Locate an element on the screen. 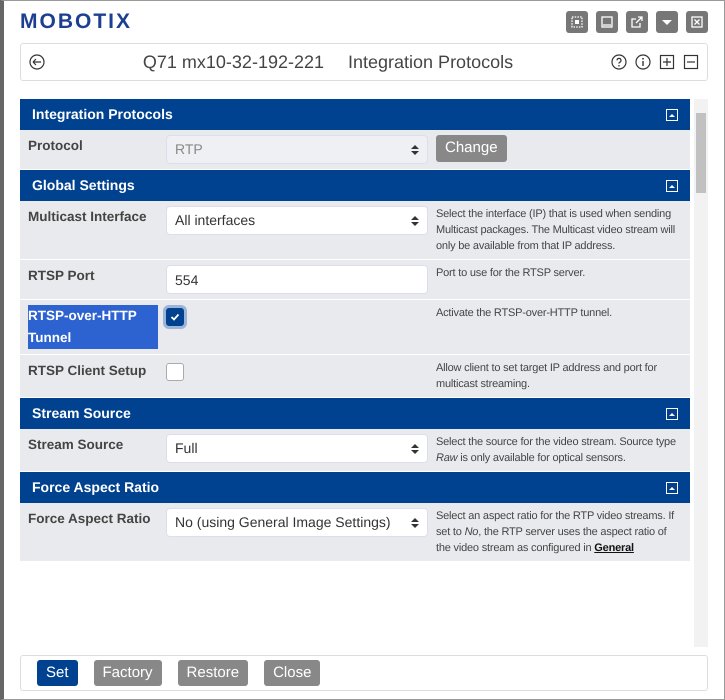 The image size is (725, 700). select-icon is located at coordinates (577, 22).